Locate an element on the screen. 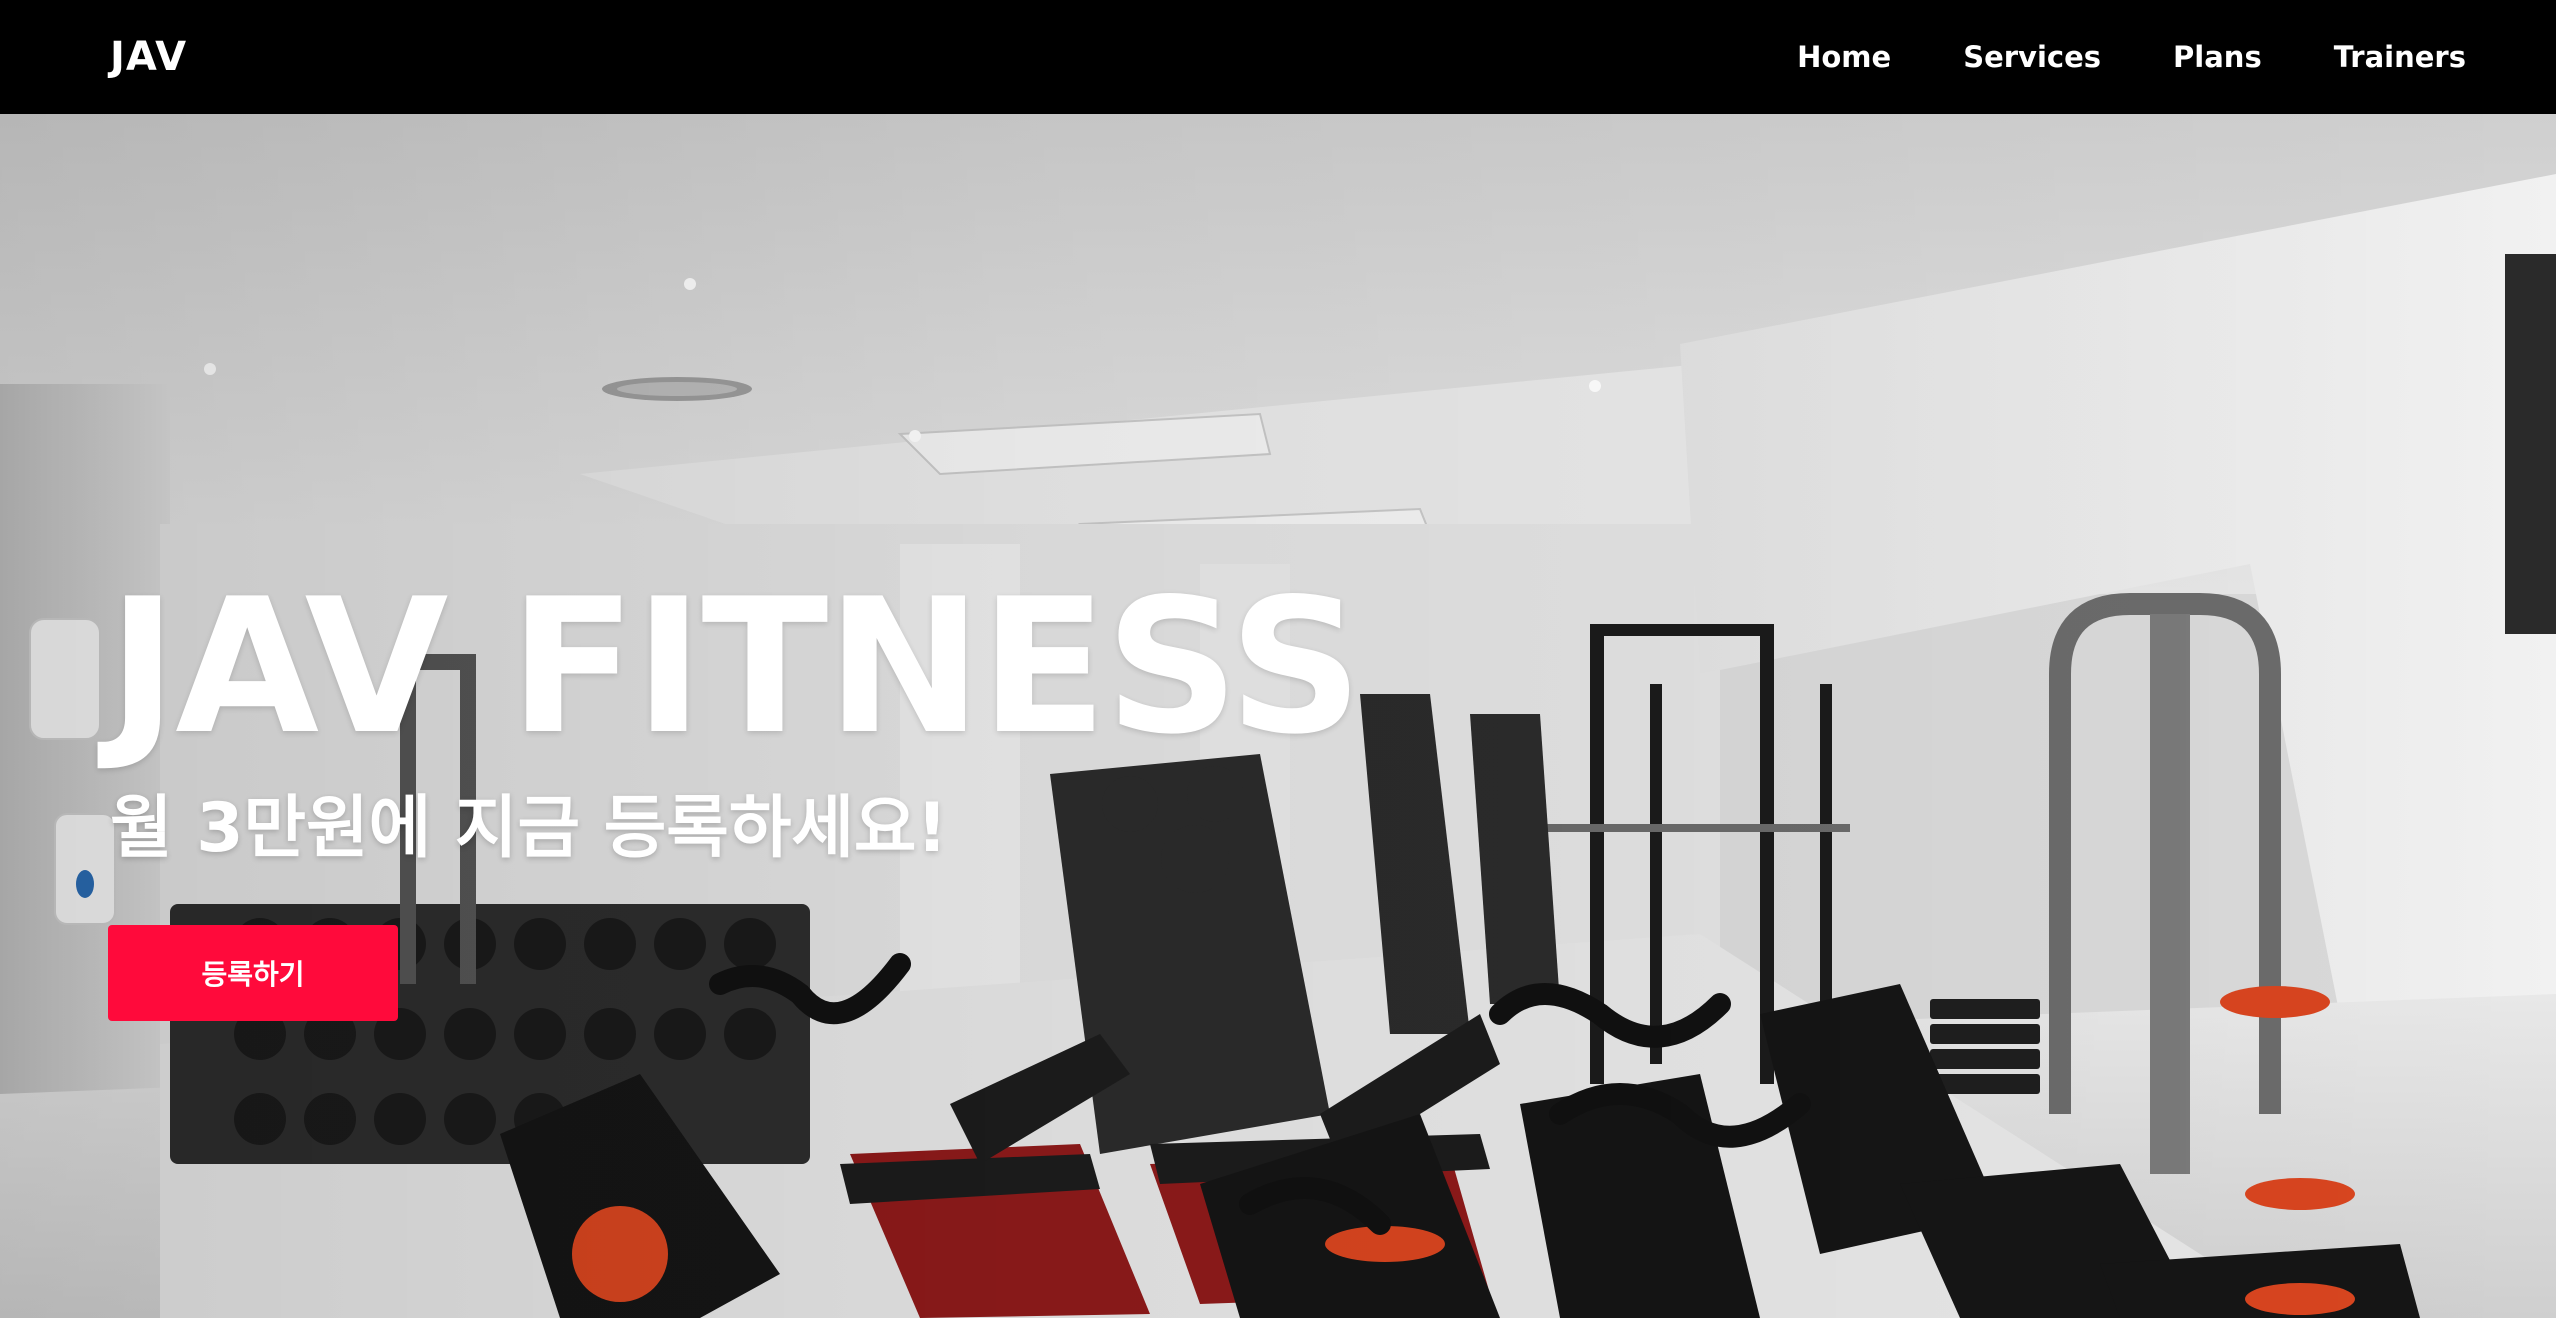 The height and width of the screenshot is (1318, 2556). top-navbar: JAV Home Services Plans Trainers is located at coordinates (1278, 57).